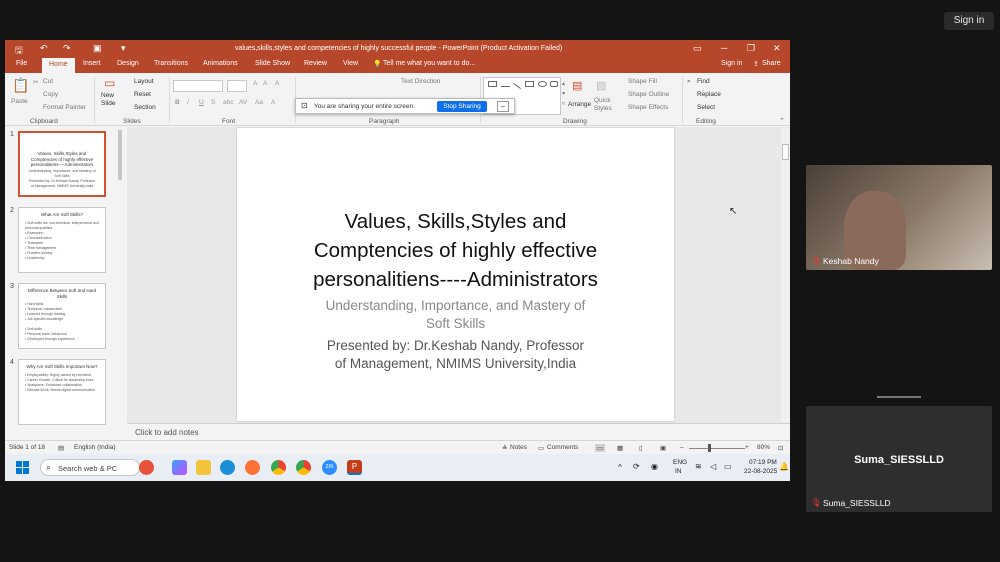 The height and width of the screenshot is (562, 1000). I want to click on slideshow-view-icon: ▣, so click(663, 448).